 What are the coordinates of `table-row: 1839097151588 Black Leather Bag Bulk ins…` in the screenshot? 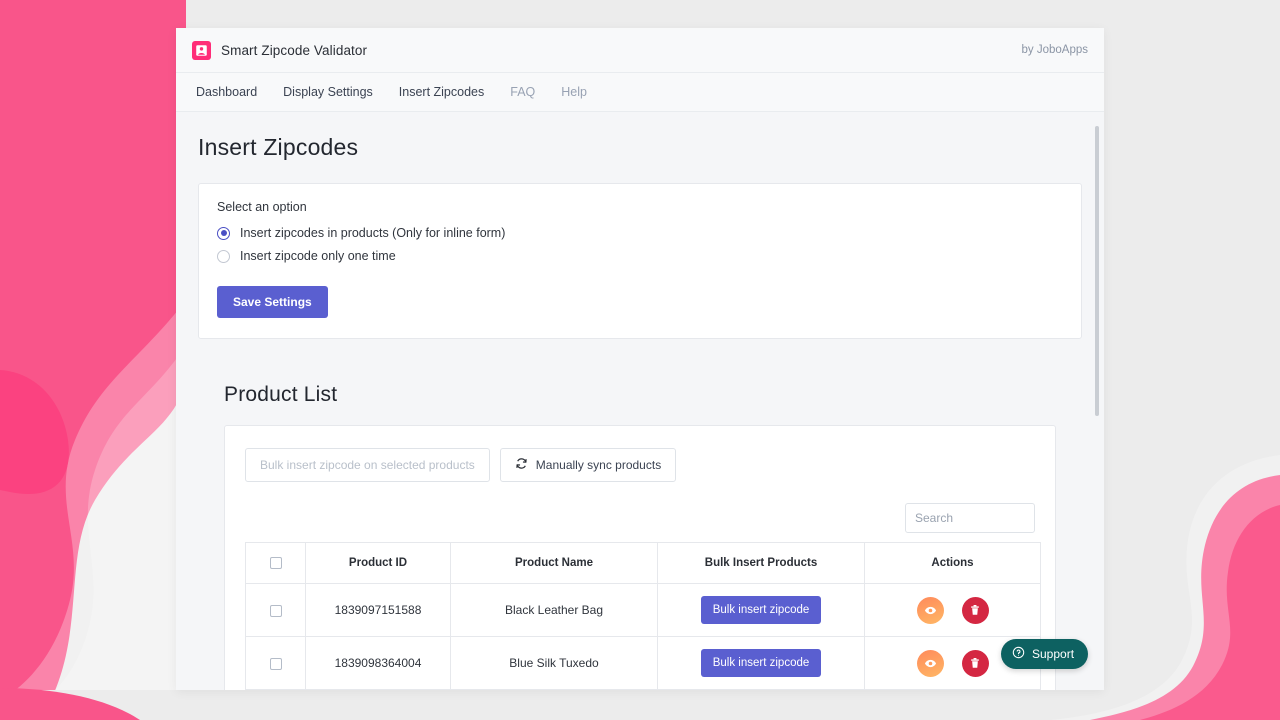 It's located at (643, 610).